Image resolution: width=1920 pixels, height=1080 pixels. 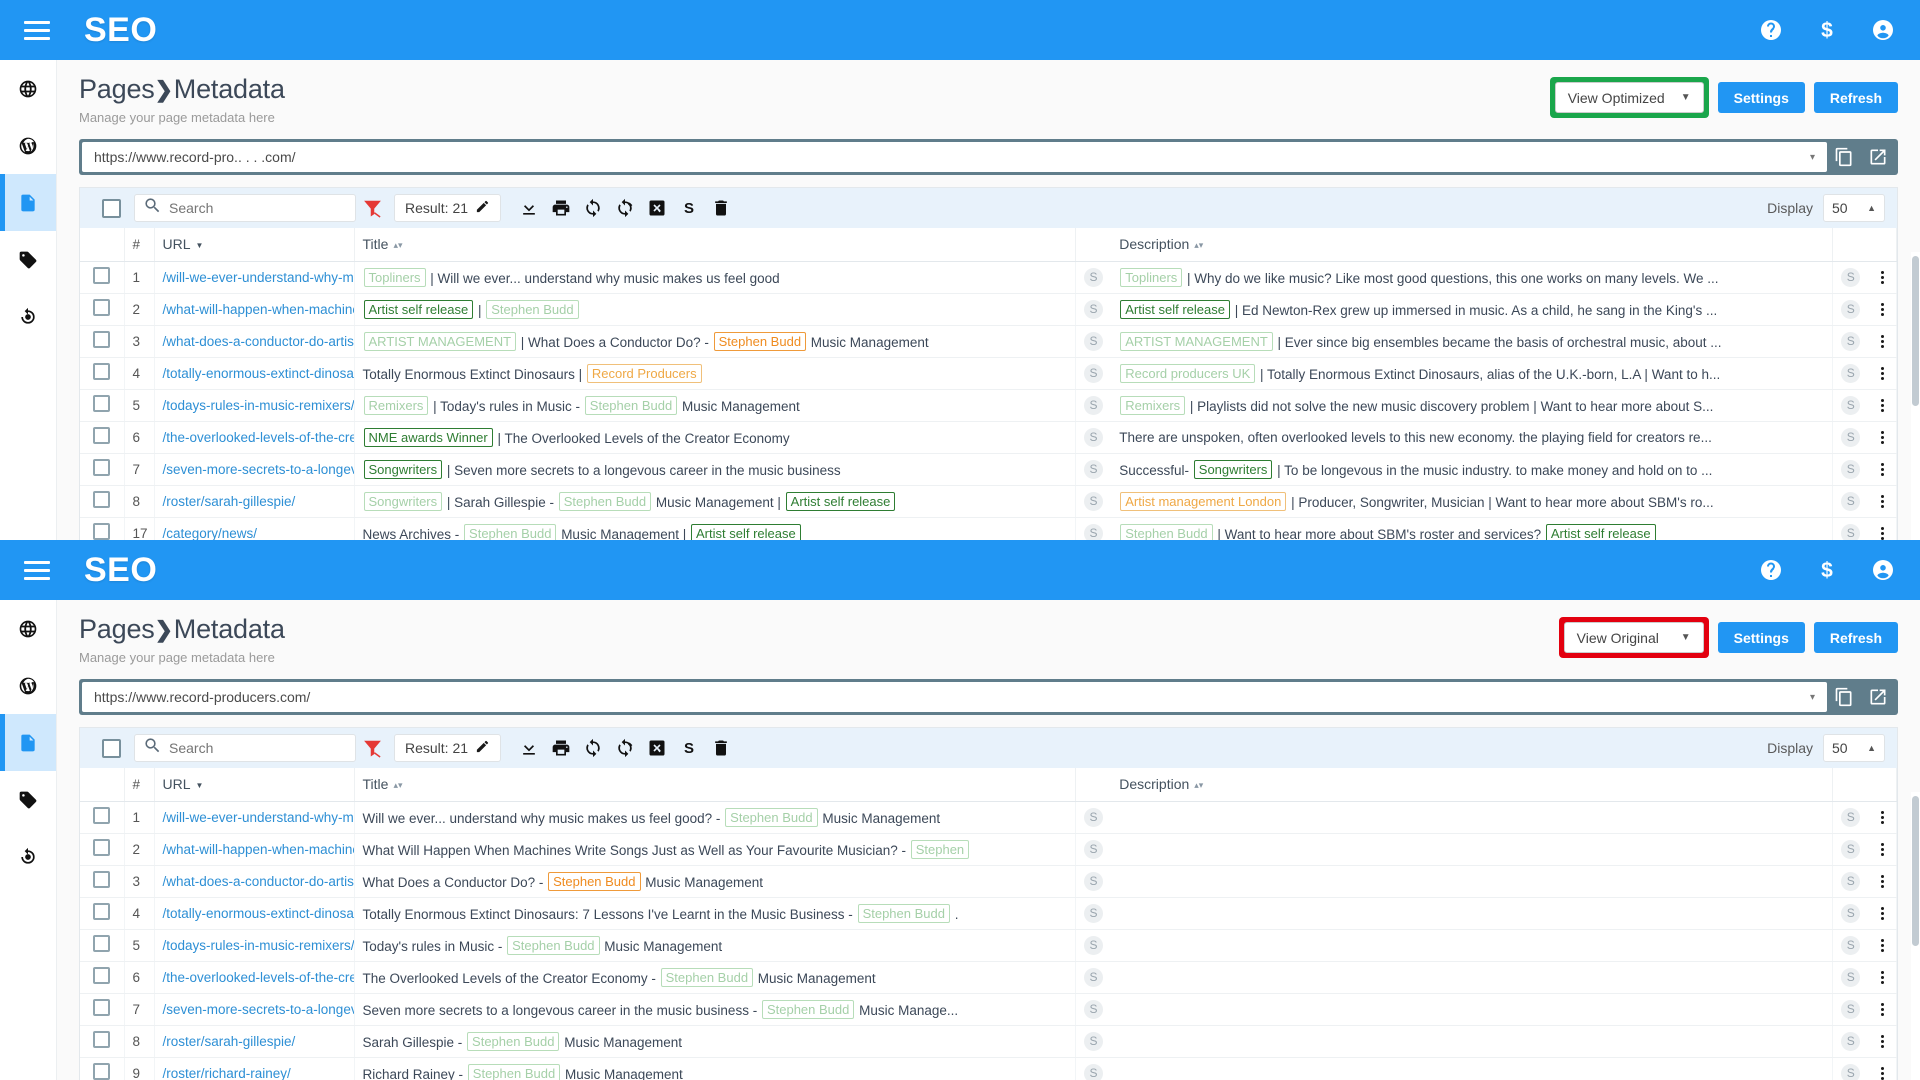 I want to click on display-count-select: 50 ▲, so click(x=1854, y=208).